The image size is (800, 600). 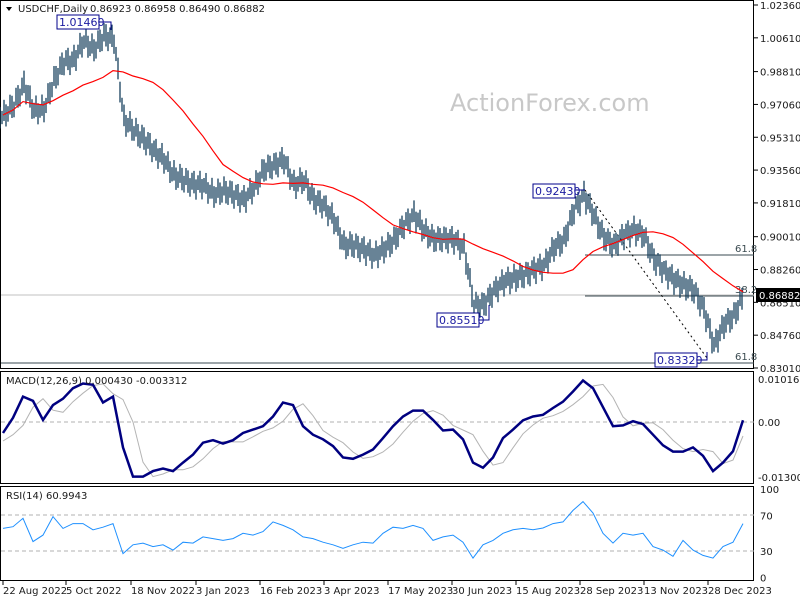 I want to click on date-tick-label: 28 Sep 2023, so click(x=611, y=591).